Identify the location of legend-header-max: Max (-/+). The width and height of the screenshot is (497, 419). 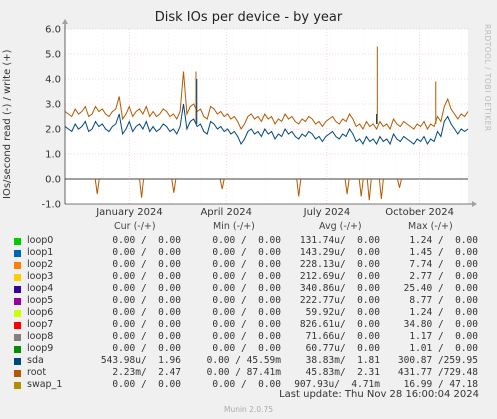
(430, 226).